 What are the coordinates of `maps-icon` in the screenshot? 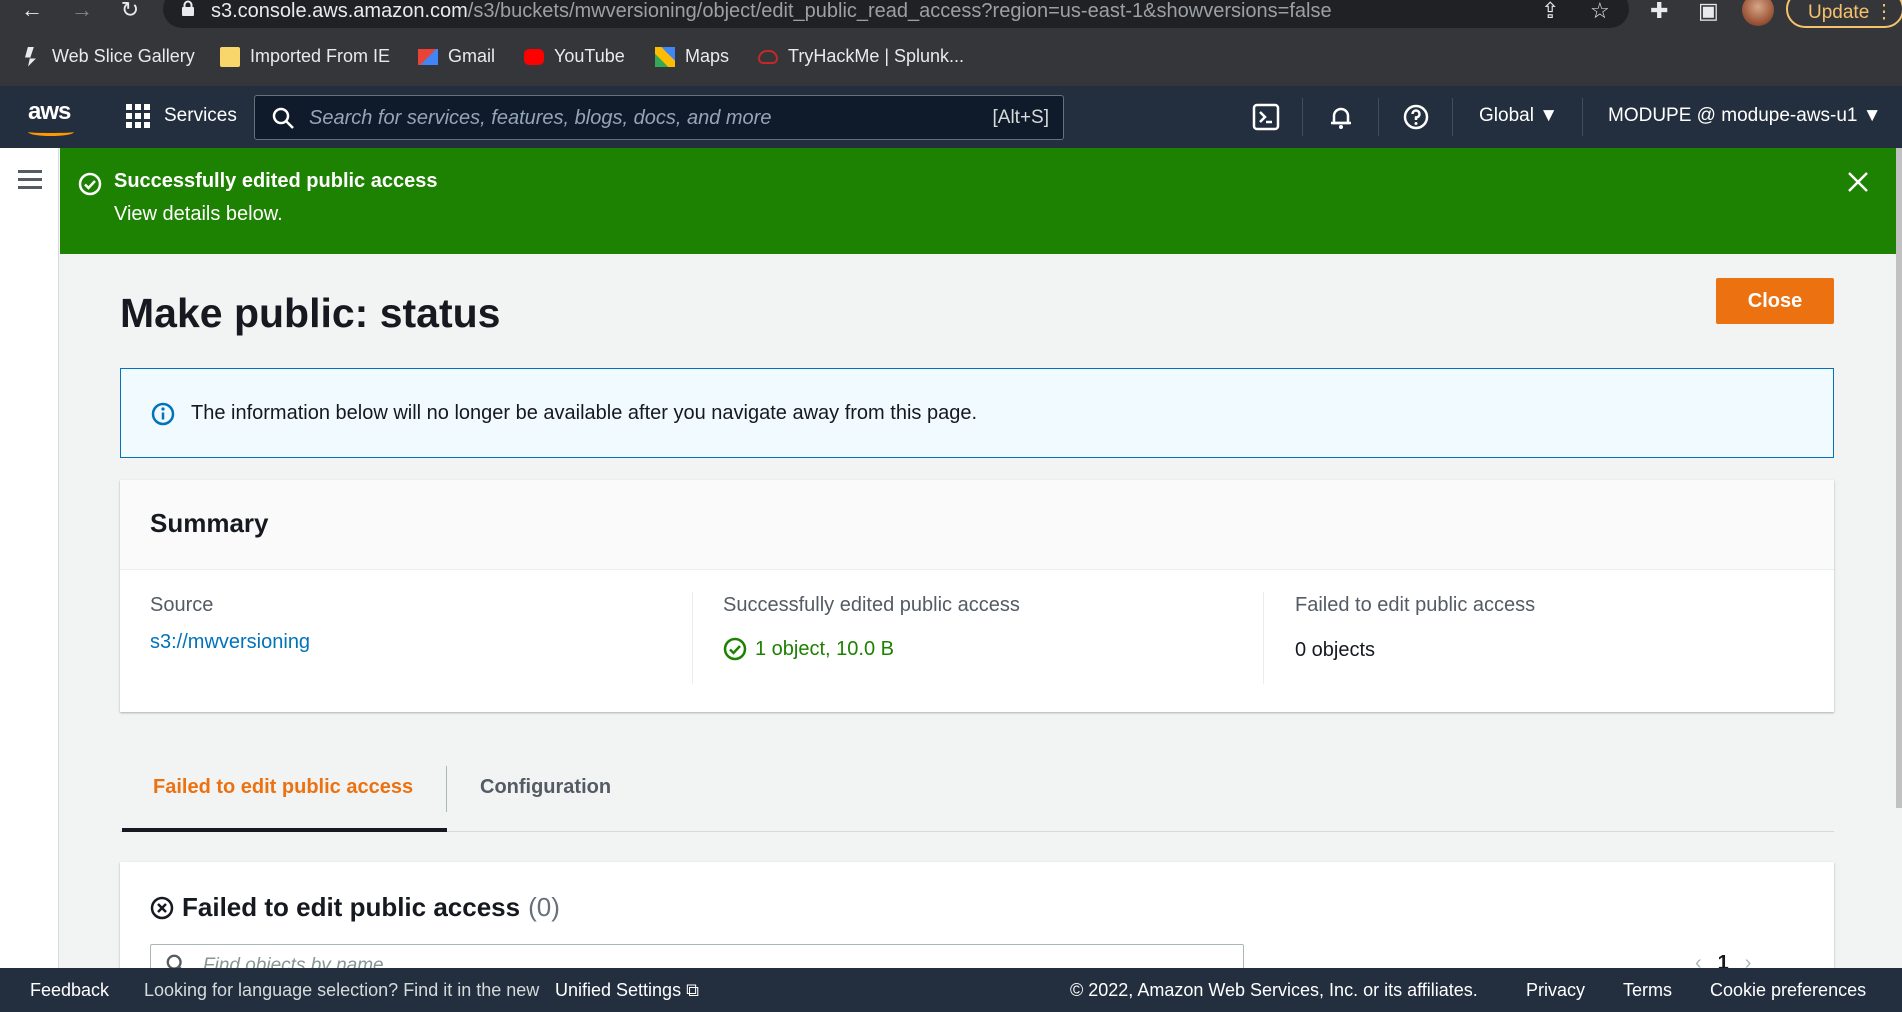 It's located at (665, 56).